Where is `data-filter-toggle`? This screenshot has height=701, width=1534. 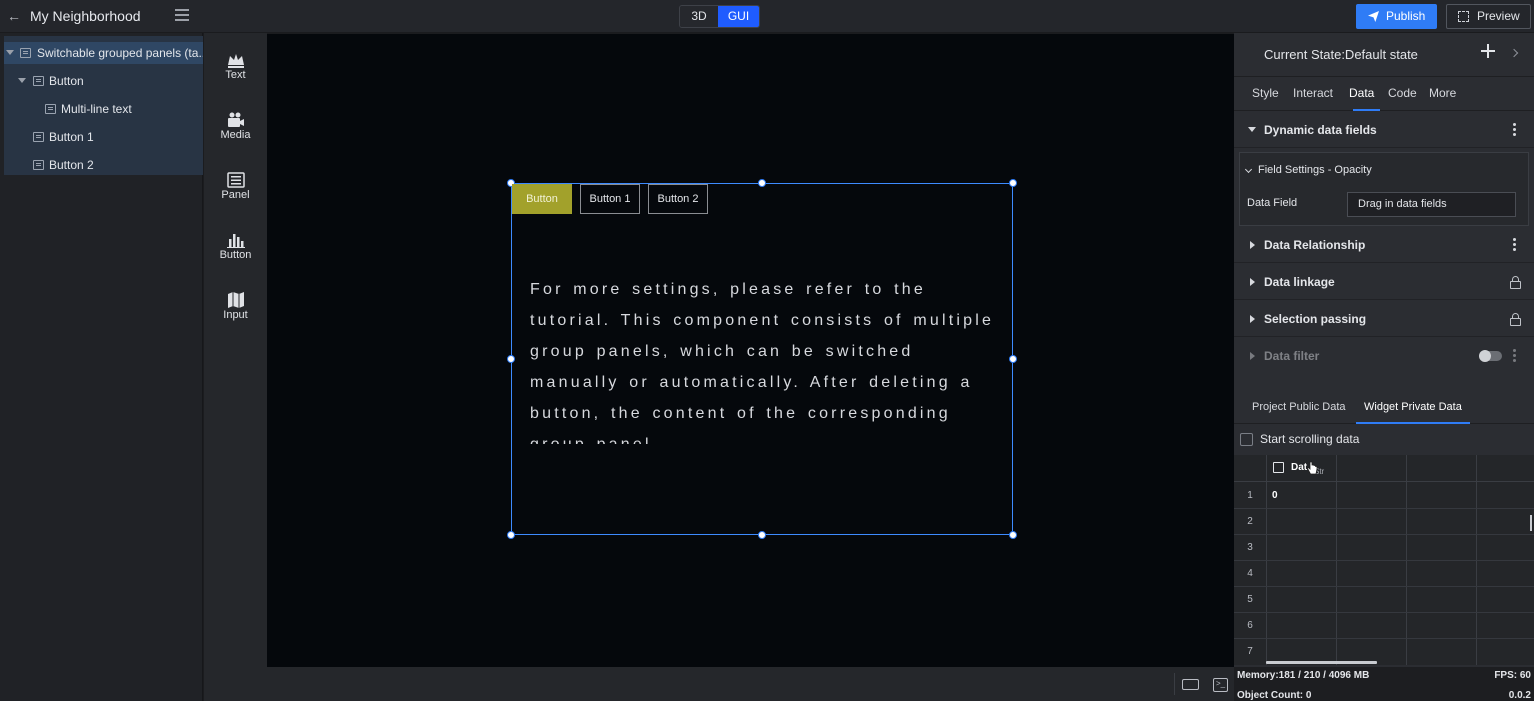 data-filter-toggle is located at coordinates (1490, 356).